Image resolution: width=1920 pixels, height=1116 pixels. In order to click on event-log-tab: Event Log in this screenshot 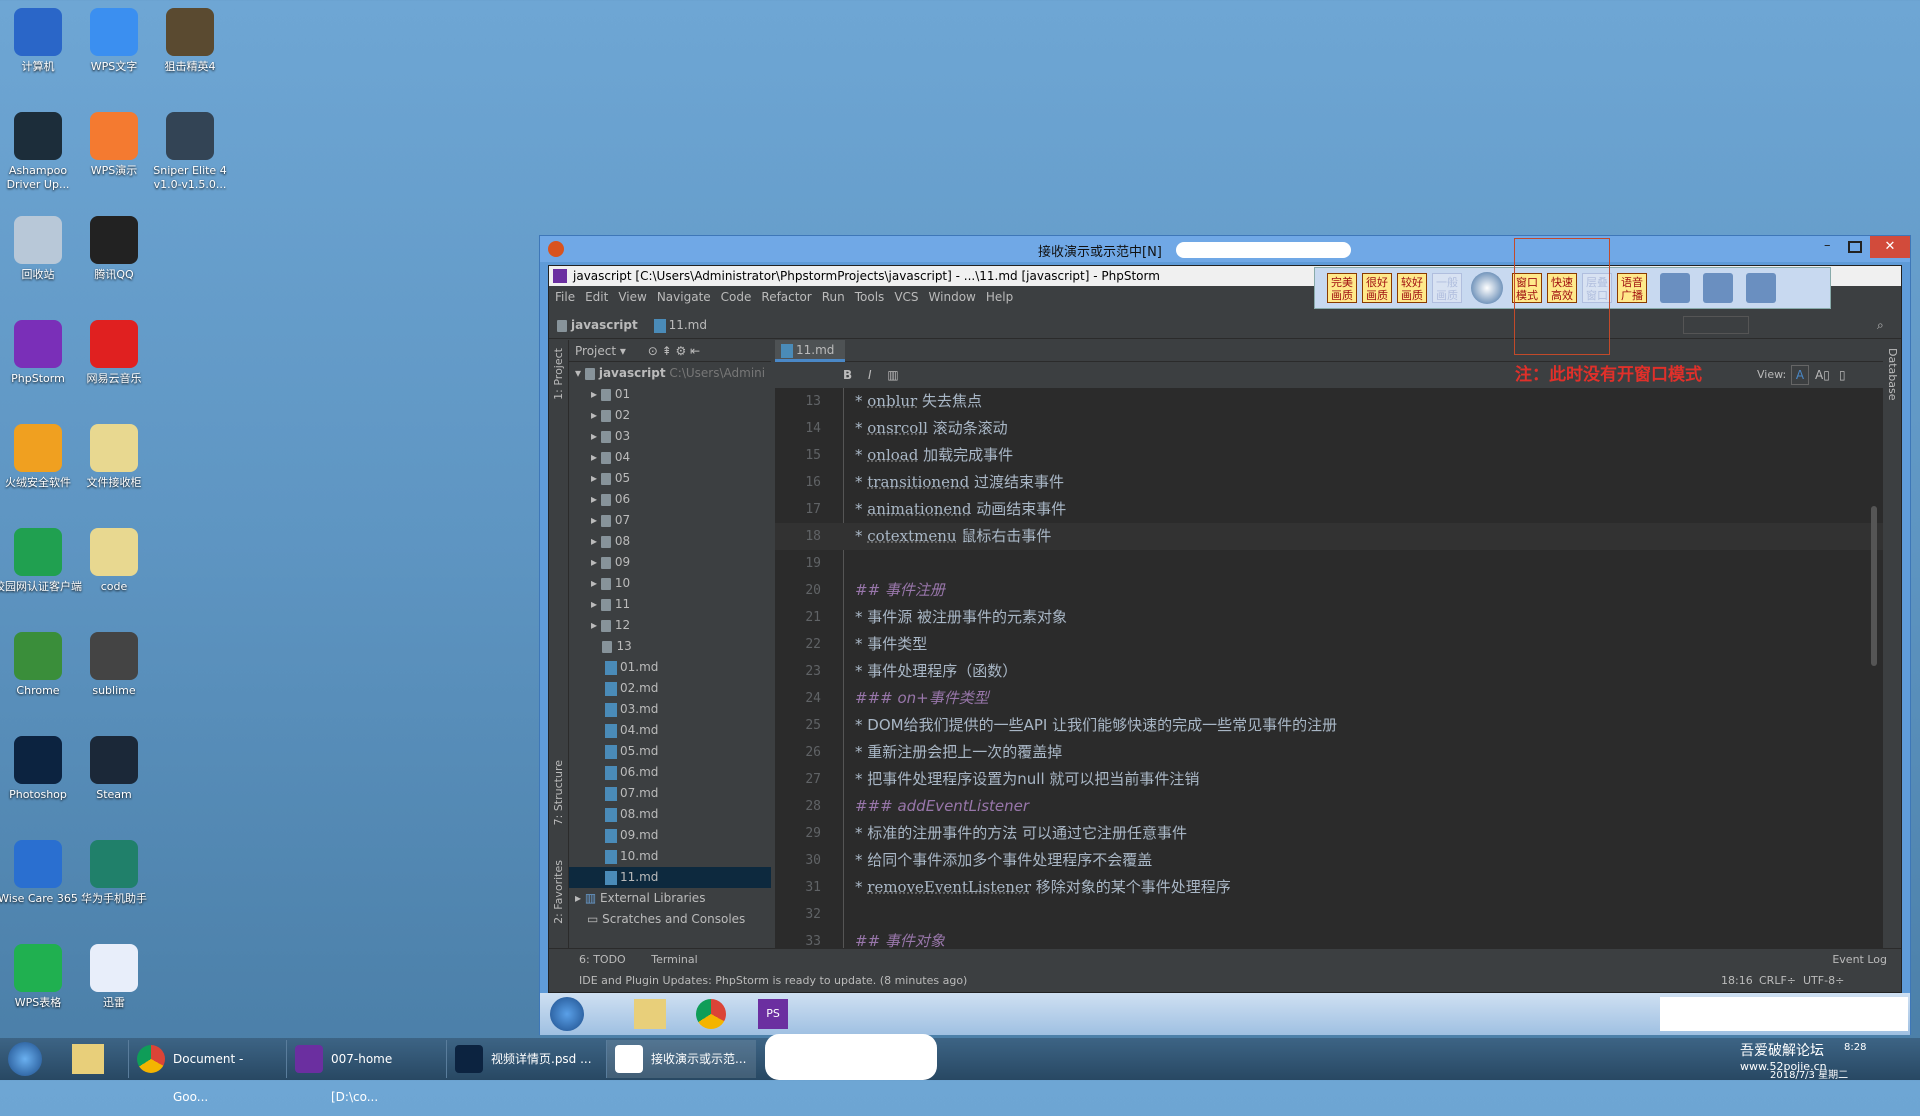, I will do `click(1859, 960)`.